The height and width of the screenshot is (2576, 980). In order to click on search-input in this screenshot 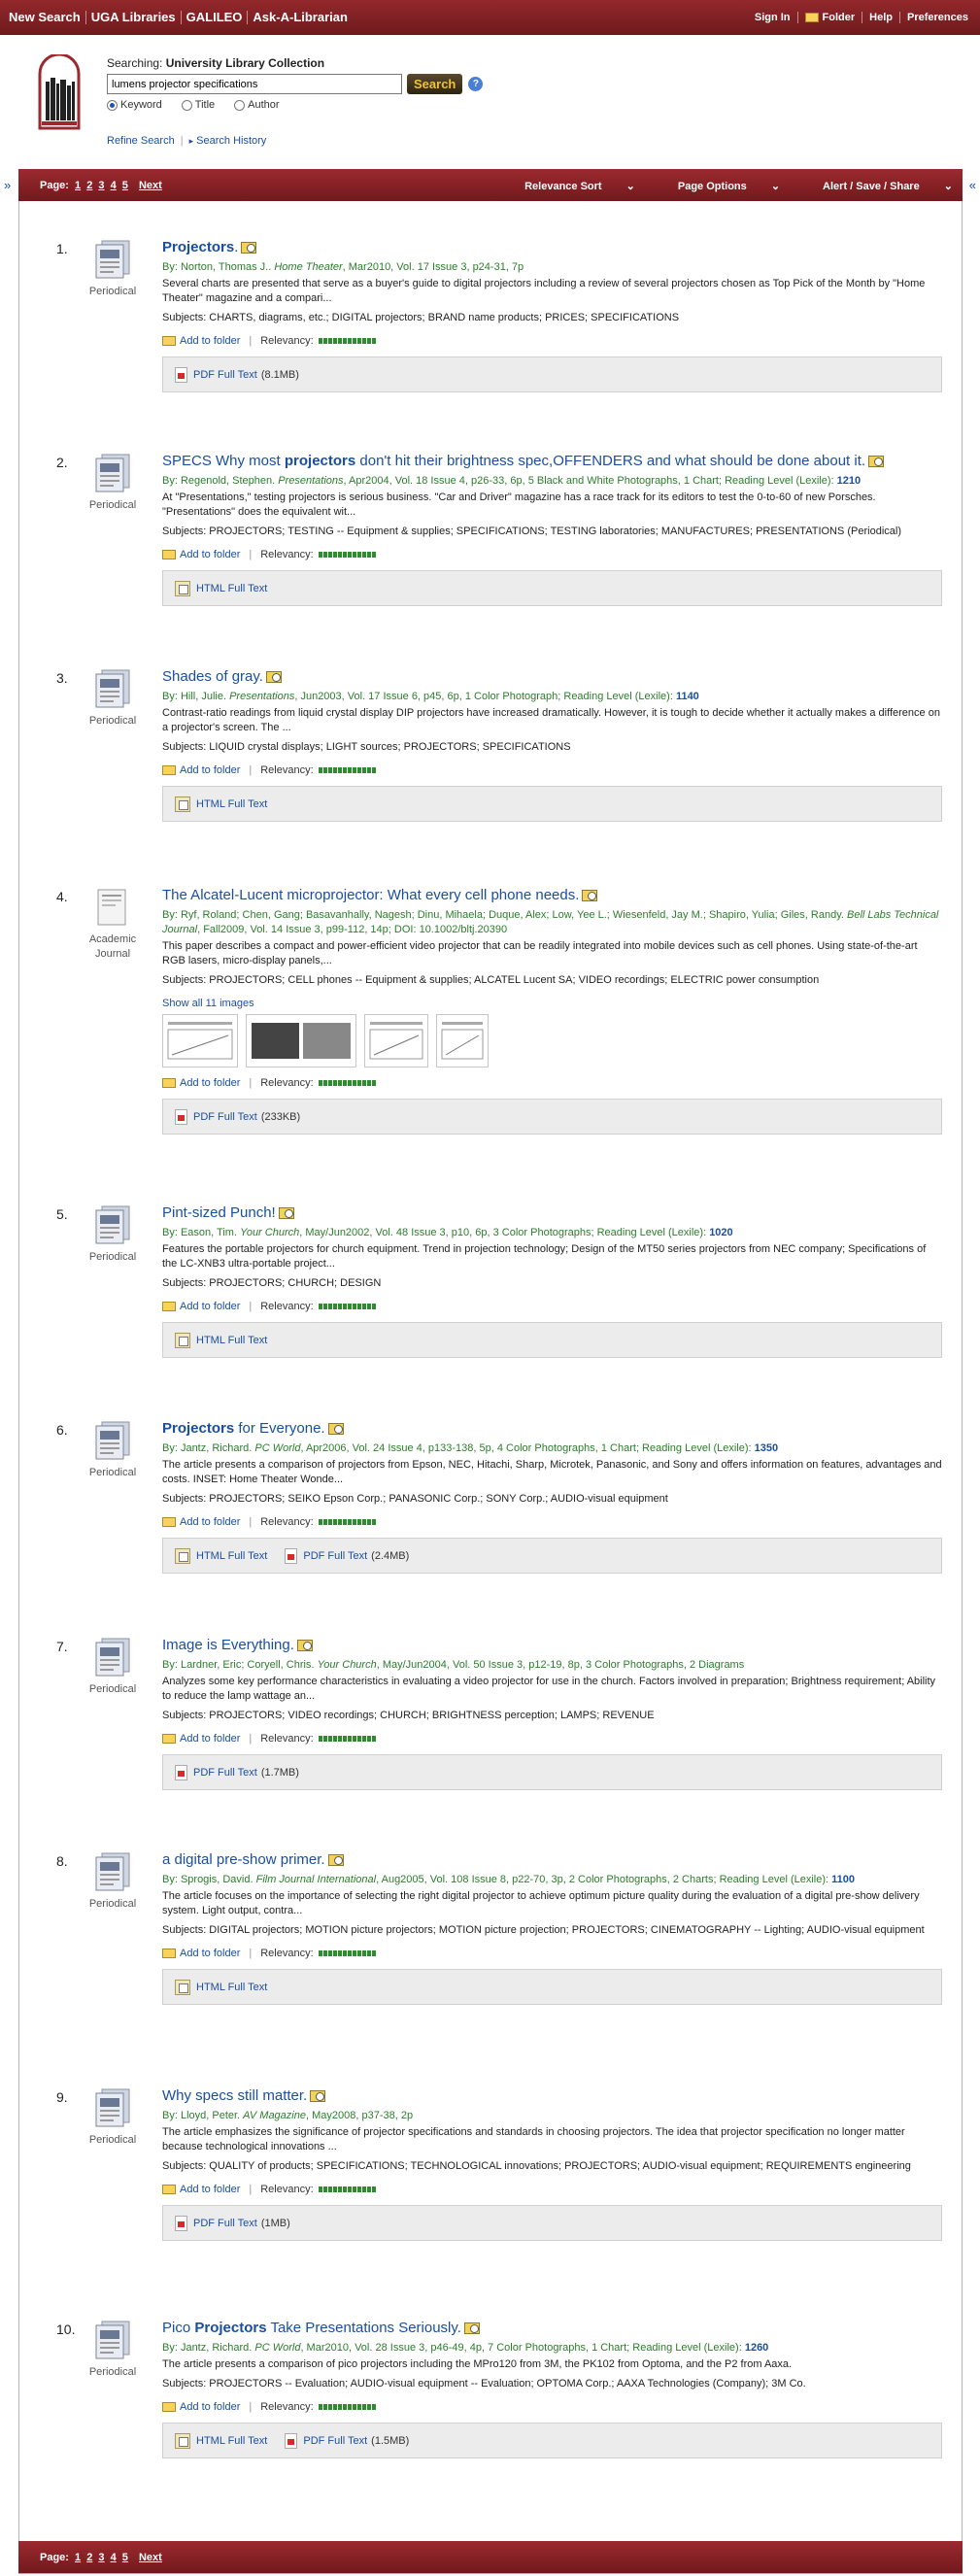, I will do `click(254, 84)`.